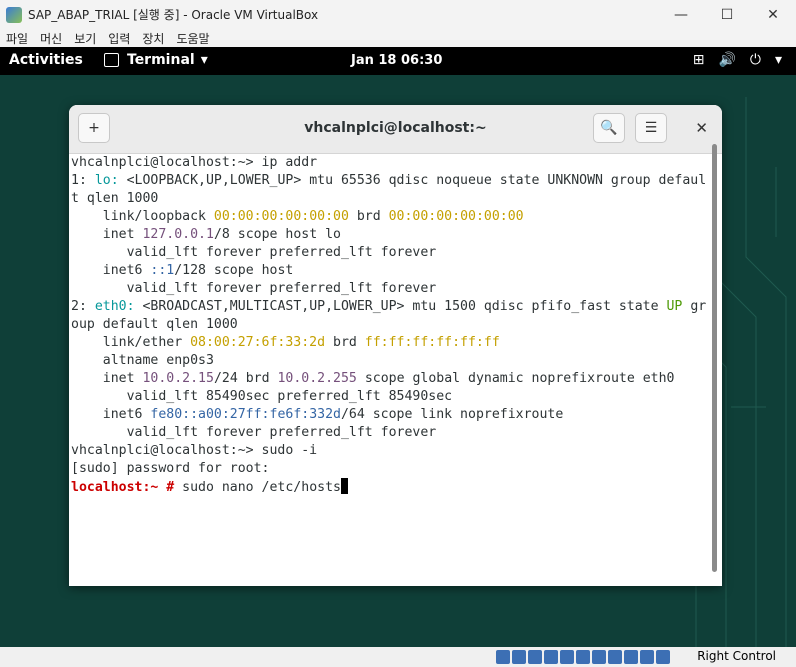 This screenshot has width=796, height=667. I want to click on chevron-down-icon: ▾, so click(778, 60).